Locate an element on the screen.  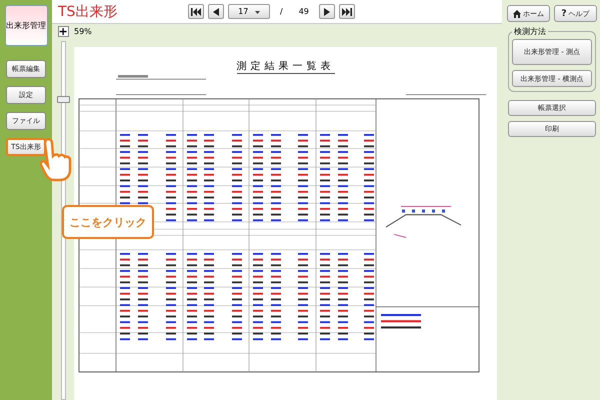
first-page-button is located at coordinates (196, 11).